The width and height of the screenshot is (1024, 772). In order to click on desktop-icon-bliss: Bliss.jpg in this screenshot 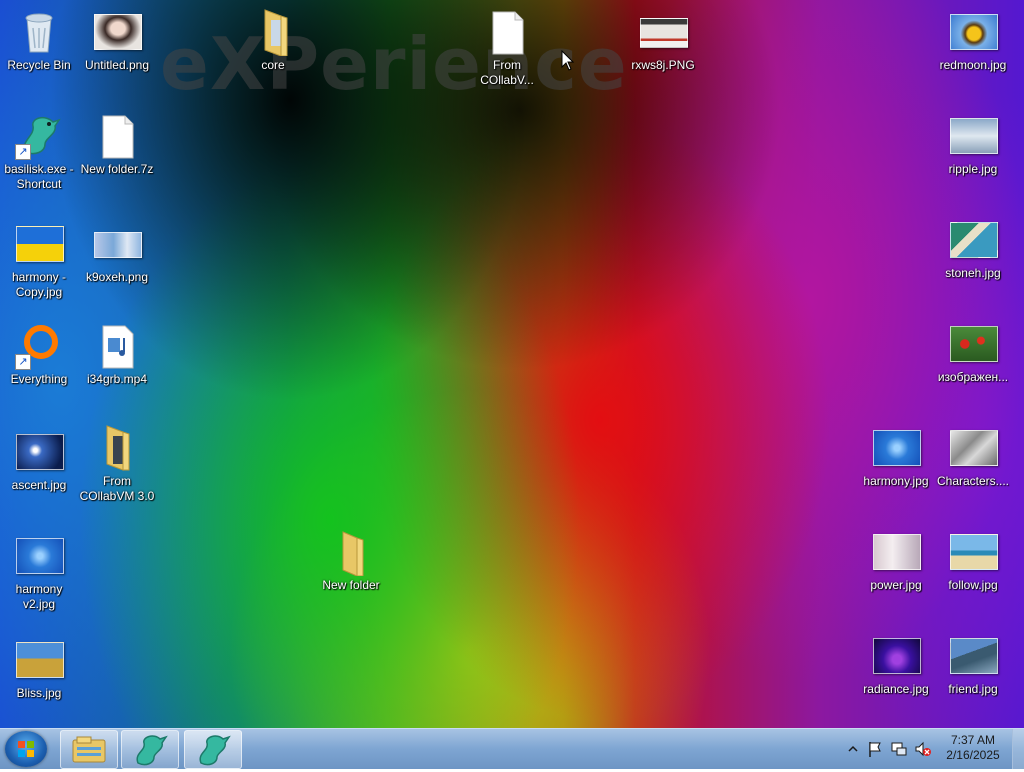, I will do `click(39, 666)`.